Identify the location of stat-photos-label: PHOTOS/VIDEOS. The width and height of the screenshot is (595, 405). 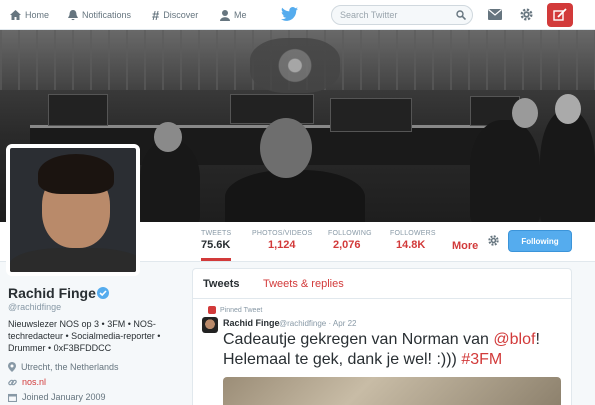
(282, 233).